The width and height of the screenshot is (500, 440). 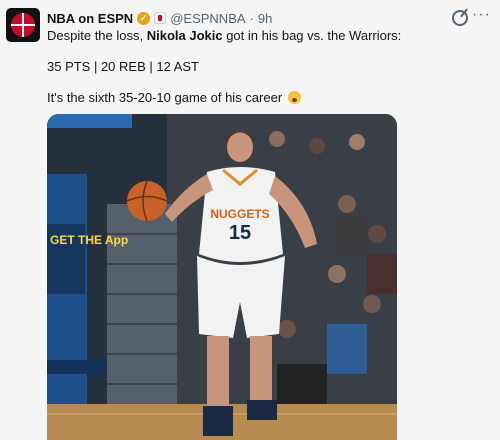 What do you see at coordinates (460, 18) in the screenshot?
I see `grok-icon` at bounding box center [460, 18].